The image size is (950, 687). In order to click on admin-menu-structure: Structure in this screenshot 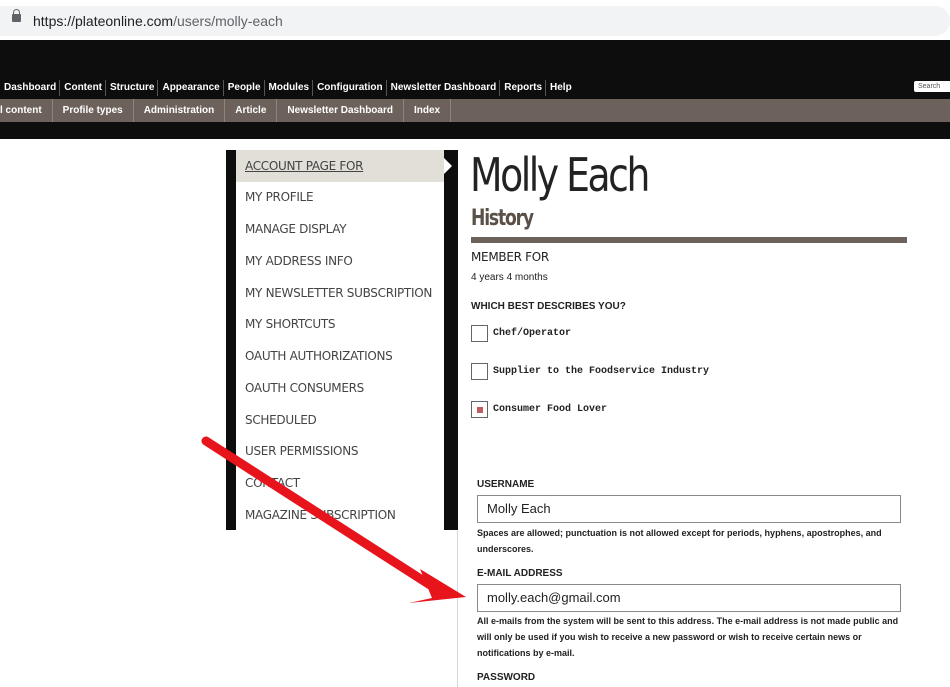, I will do `click(131, 88)`.